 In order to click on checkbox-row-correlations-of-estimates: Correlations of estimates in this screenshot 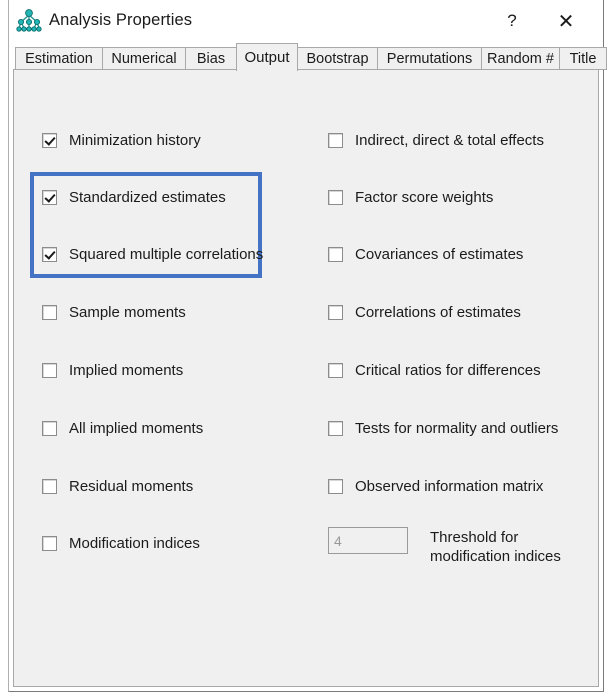, I will do `click(424, 312)`.